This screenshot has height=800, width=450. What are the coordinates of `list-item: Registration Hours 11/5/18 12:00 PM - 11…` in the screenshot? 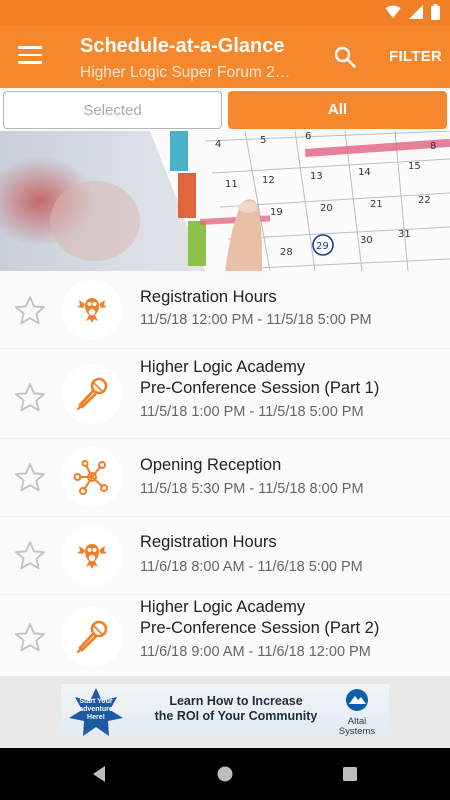 It's located at (225, 310).